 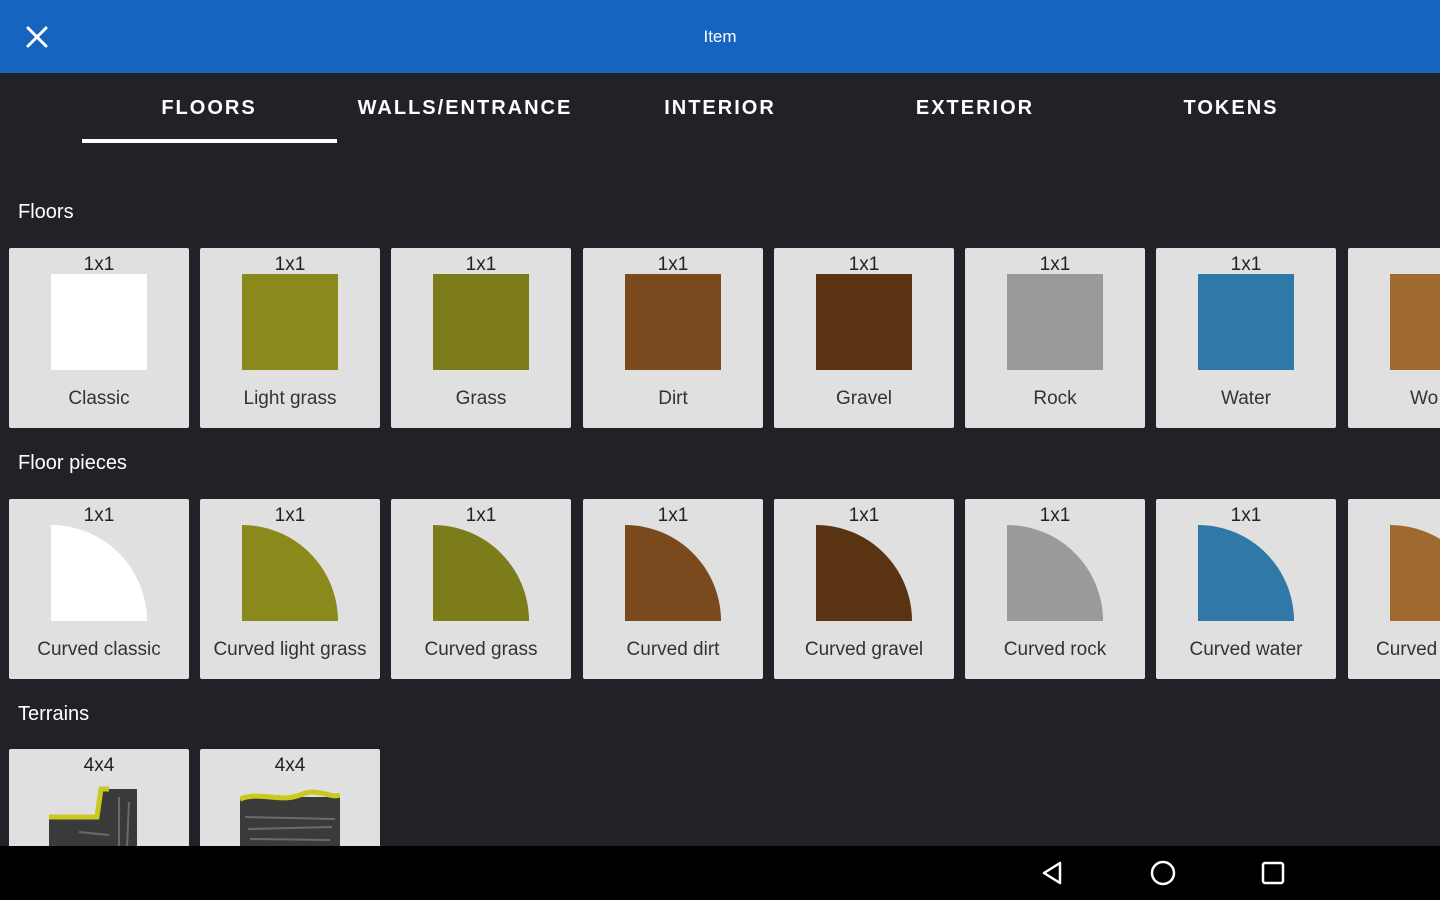 What do you see at coordinates (864, 322) in the screenshot?
I see `swatch-gravel` at bounding box center [864, 322].